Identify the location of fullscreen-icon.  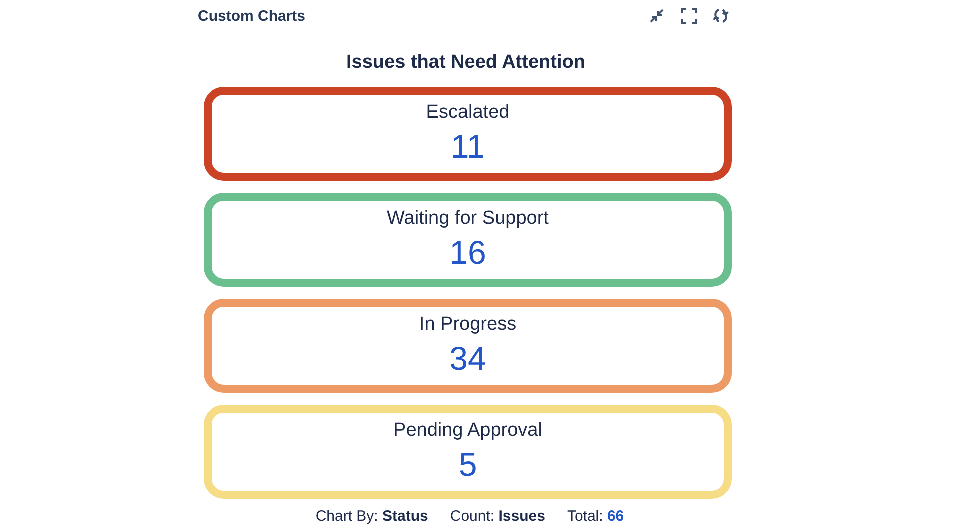
(689, 16).